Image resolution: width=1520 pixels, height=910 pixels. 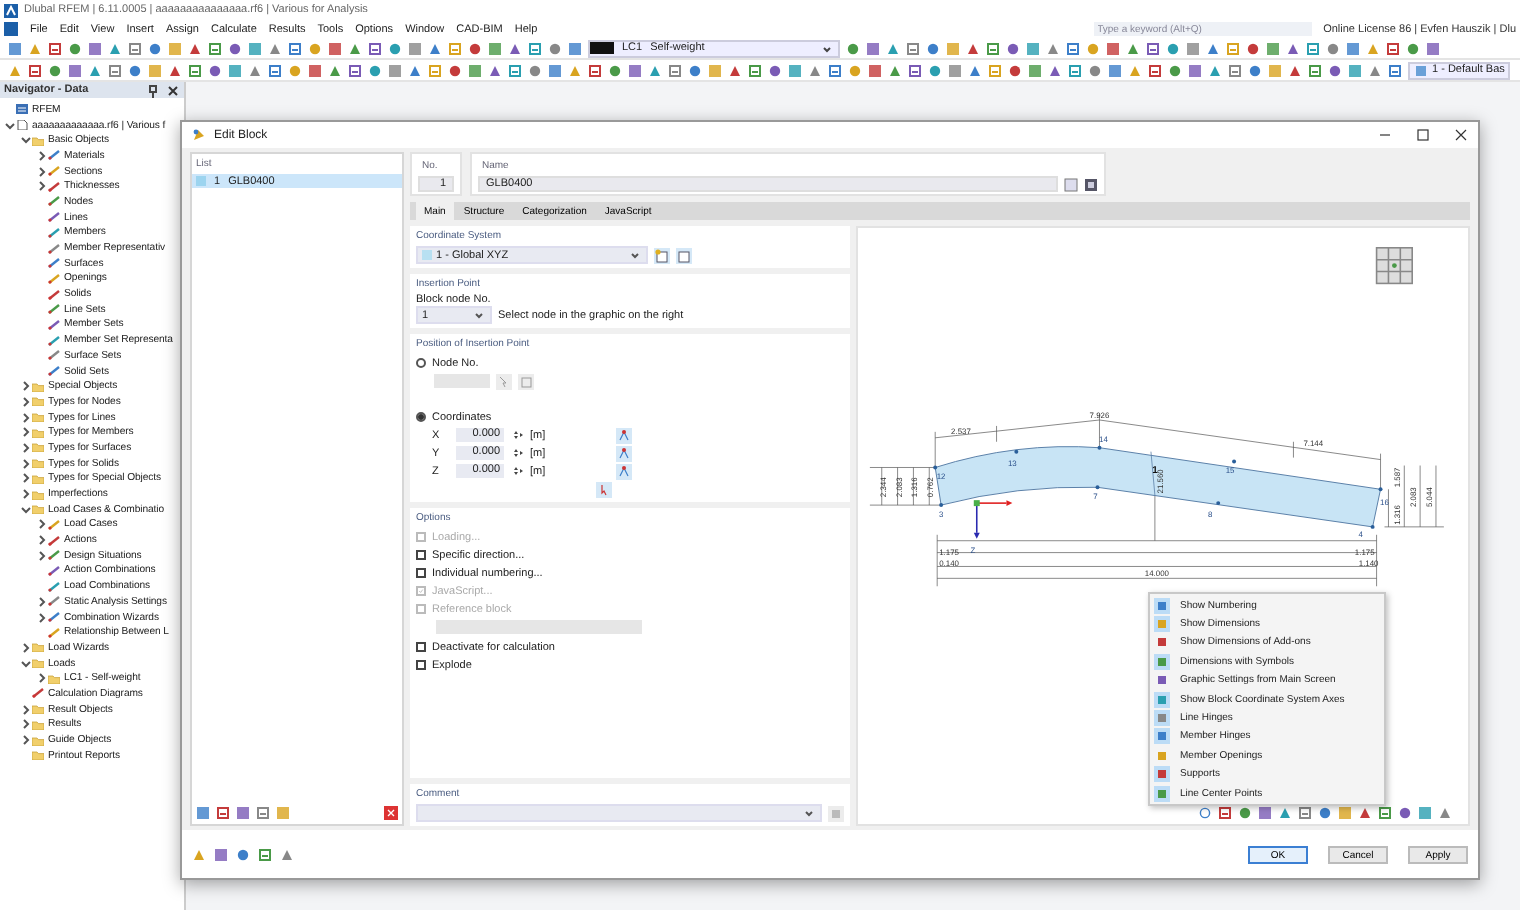 What do you see at coordinates (153, 90) in the screenshot?
I see `pin-icon` at bounding box center [153, 90].